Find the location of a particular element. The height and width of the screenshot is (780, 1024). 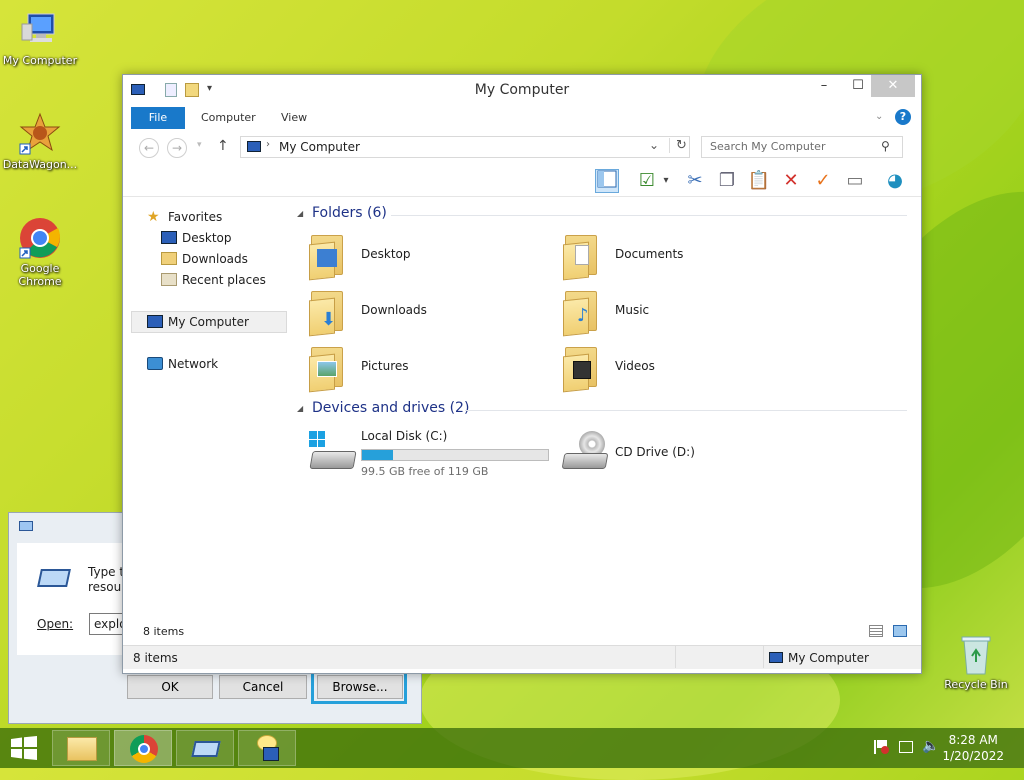

taskbar-file-explorer is located at coordinates (81, 748).